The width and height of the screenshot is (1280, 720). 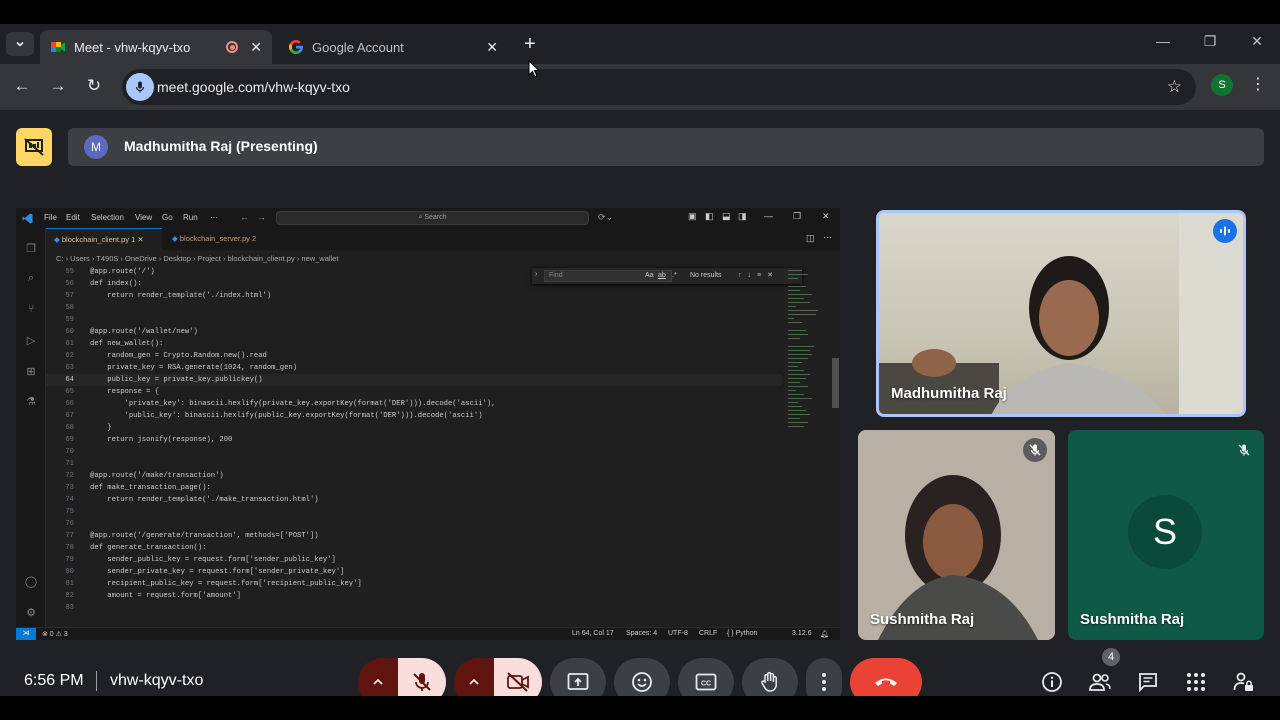 I want to click on more-options-button, so click(x=824, y=677).